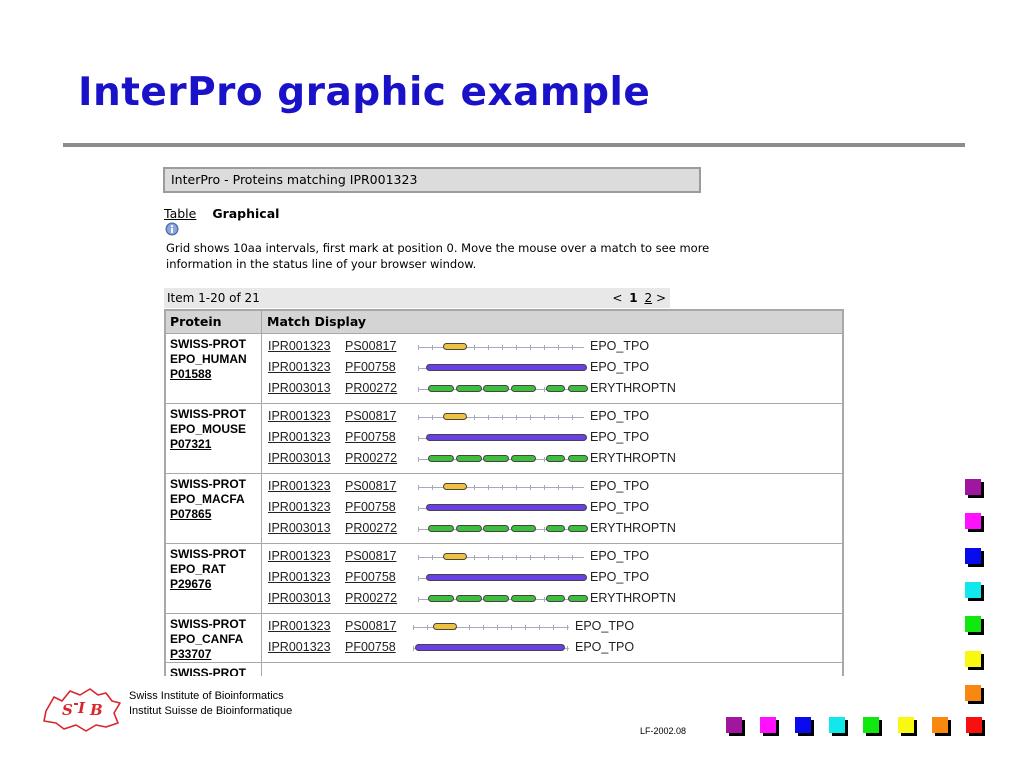 This screenshot has width=1024, height=768. Describe the element at coordinates (555, 626) in the screenshot. I see `match-line: IPR001323 PS00817 EPO_TPO` at that location.